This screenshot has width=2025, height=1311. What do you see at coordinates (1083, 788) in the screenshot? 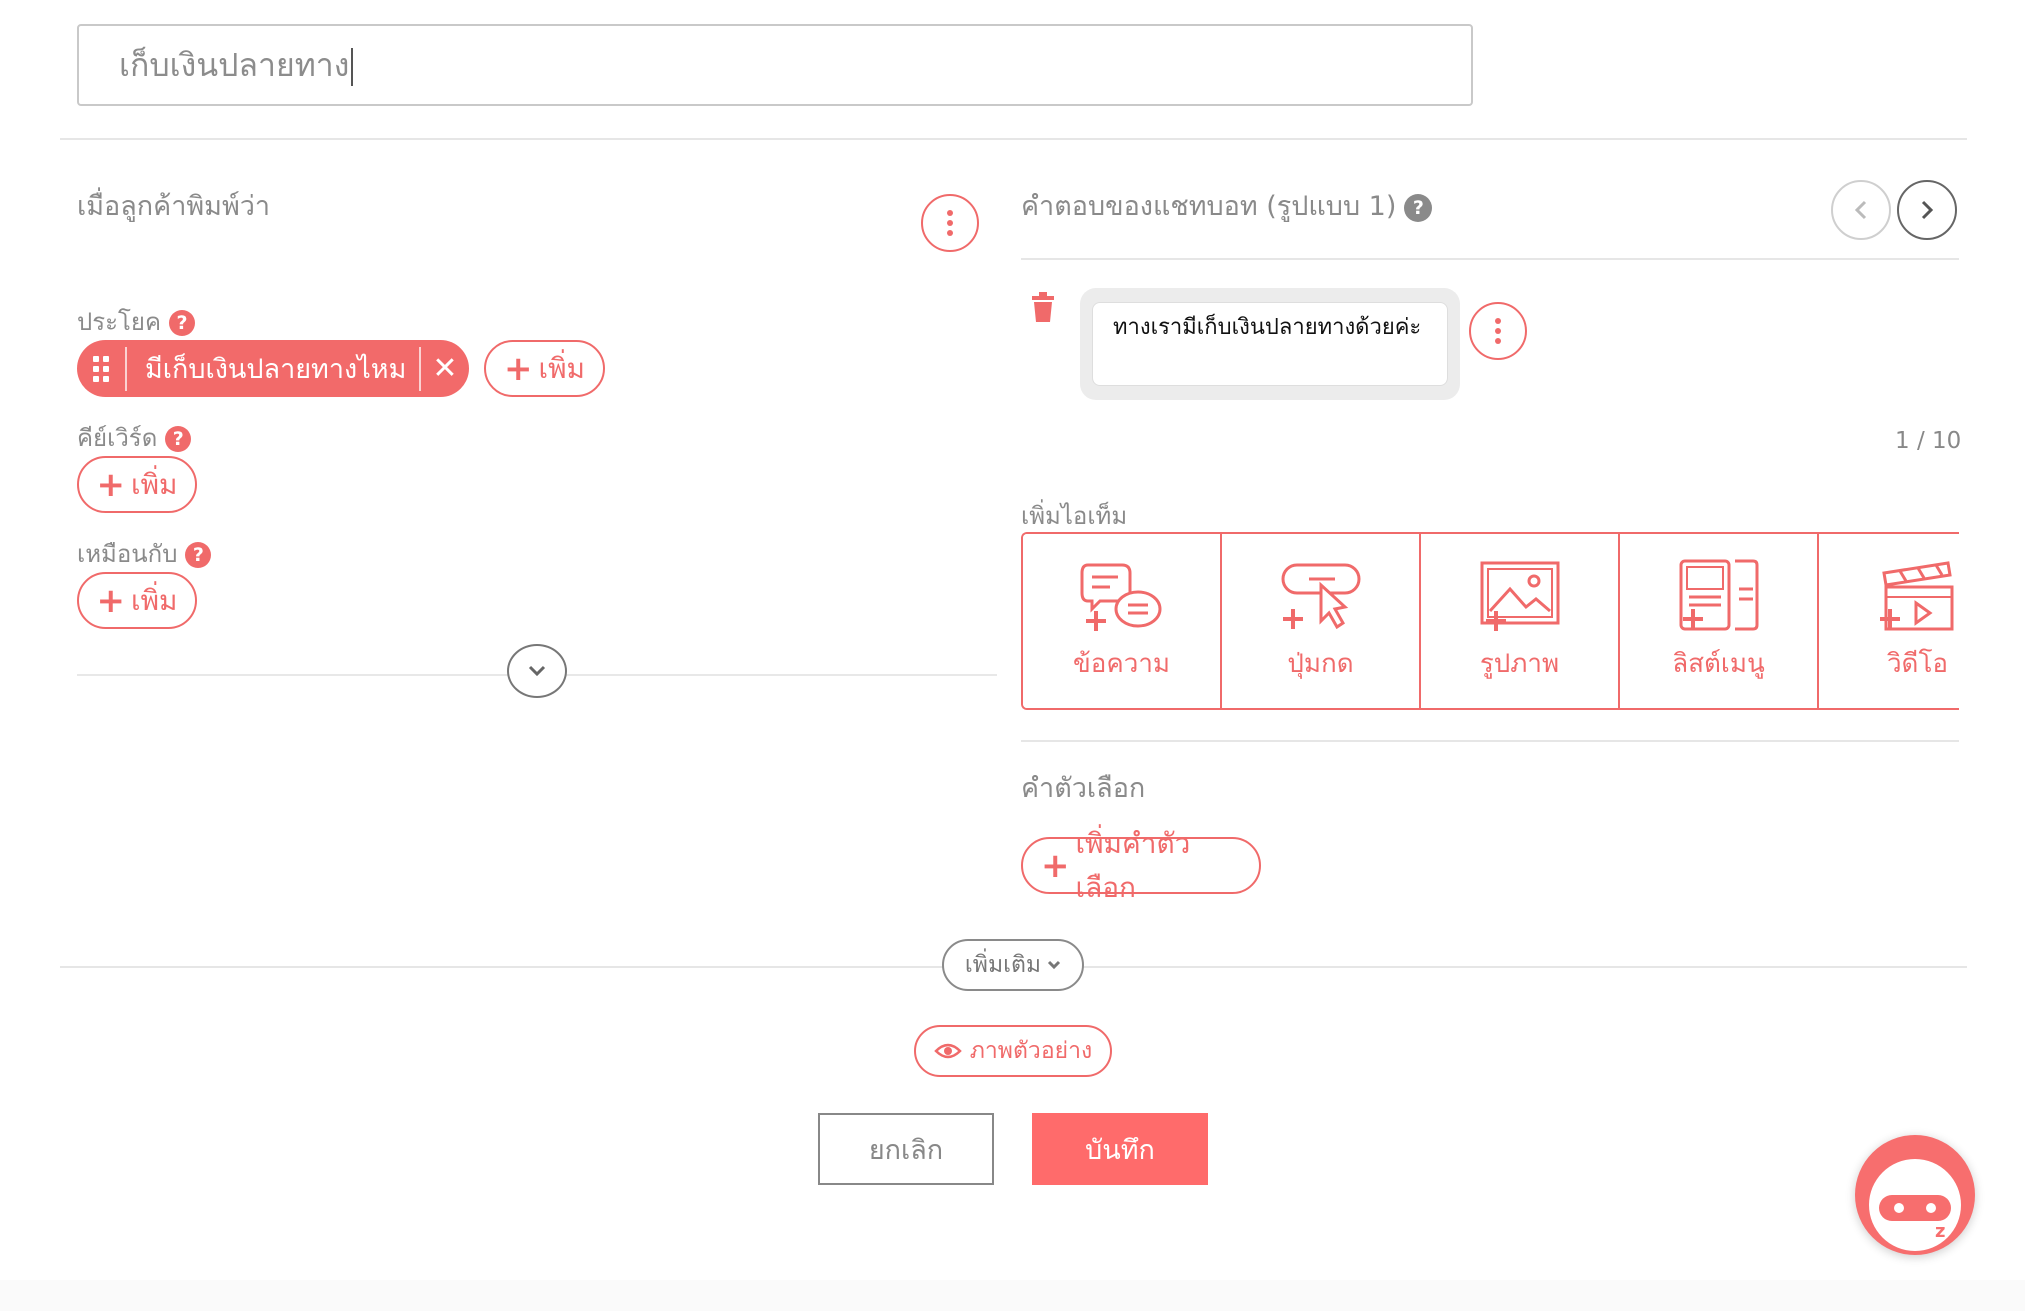
I see `quick-reply-label: คำตัวเลือก` at bounding box center [1083, 788].